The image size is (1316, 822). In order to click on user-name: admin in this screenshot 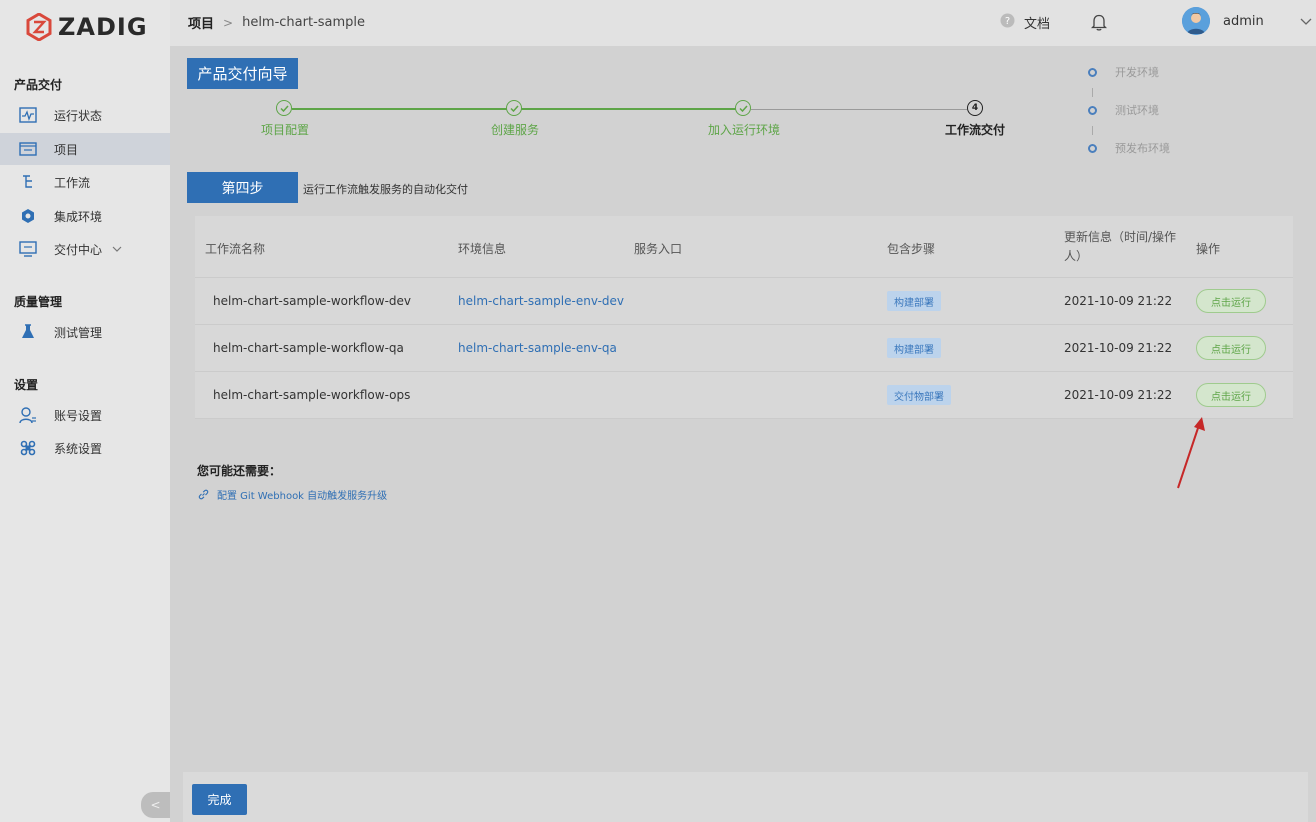, I will do `click(1243, 21)`.